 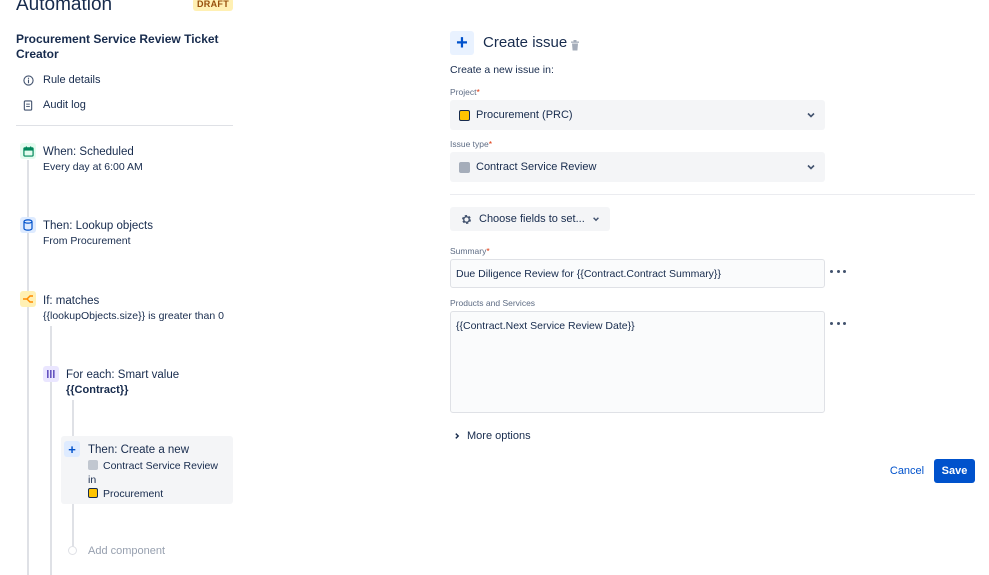 I want to click on summary-label: Summary*, so click(x=470, y=251).